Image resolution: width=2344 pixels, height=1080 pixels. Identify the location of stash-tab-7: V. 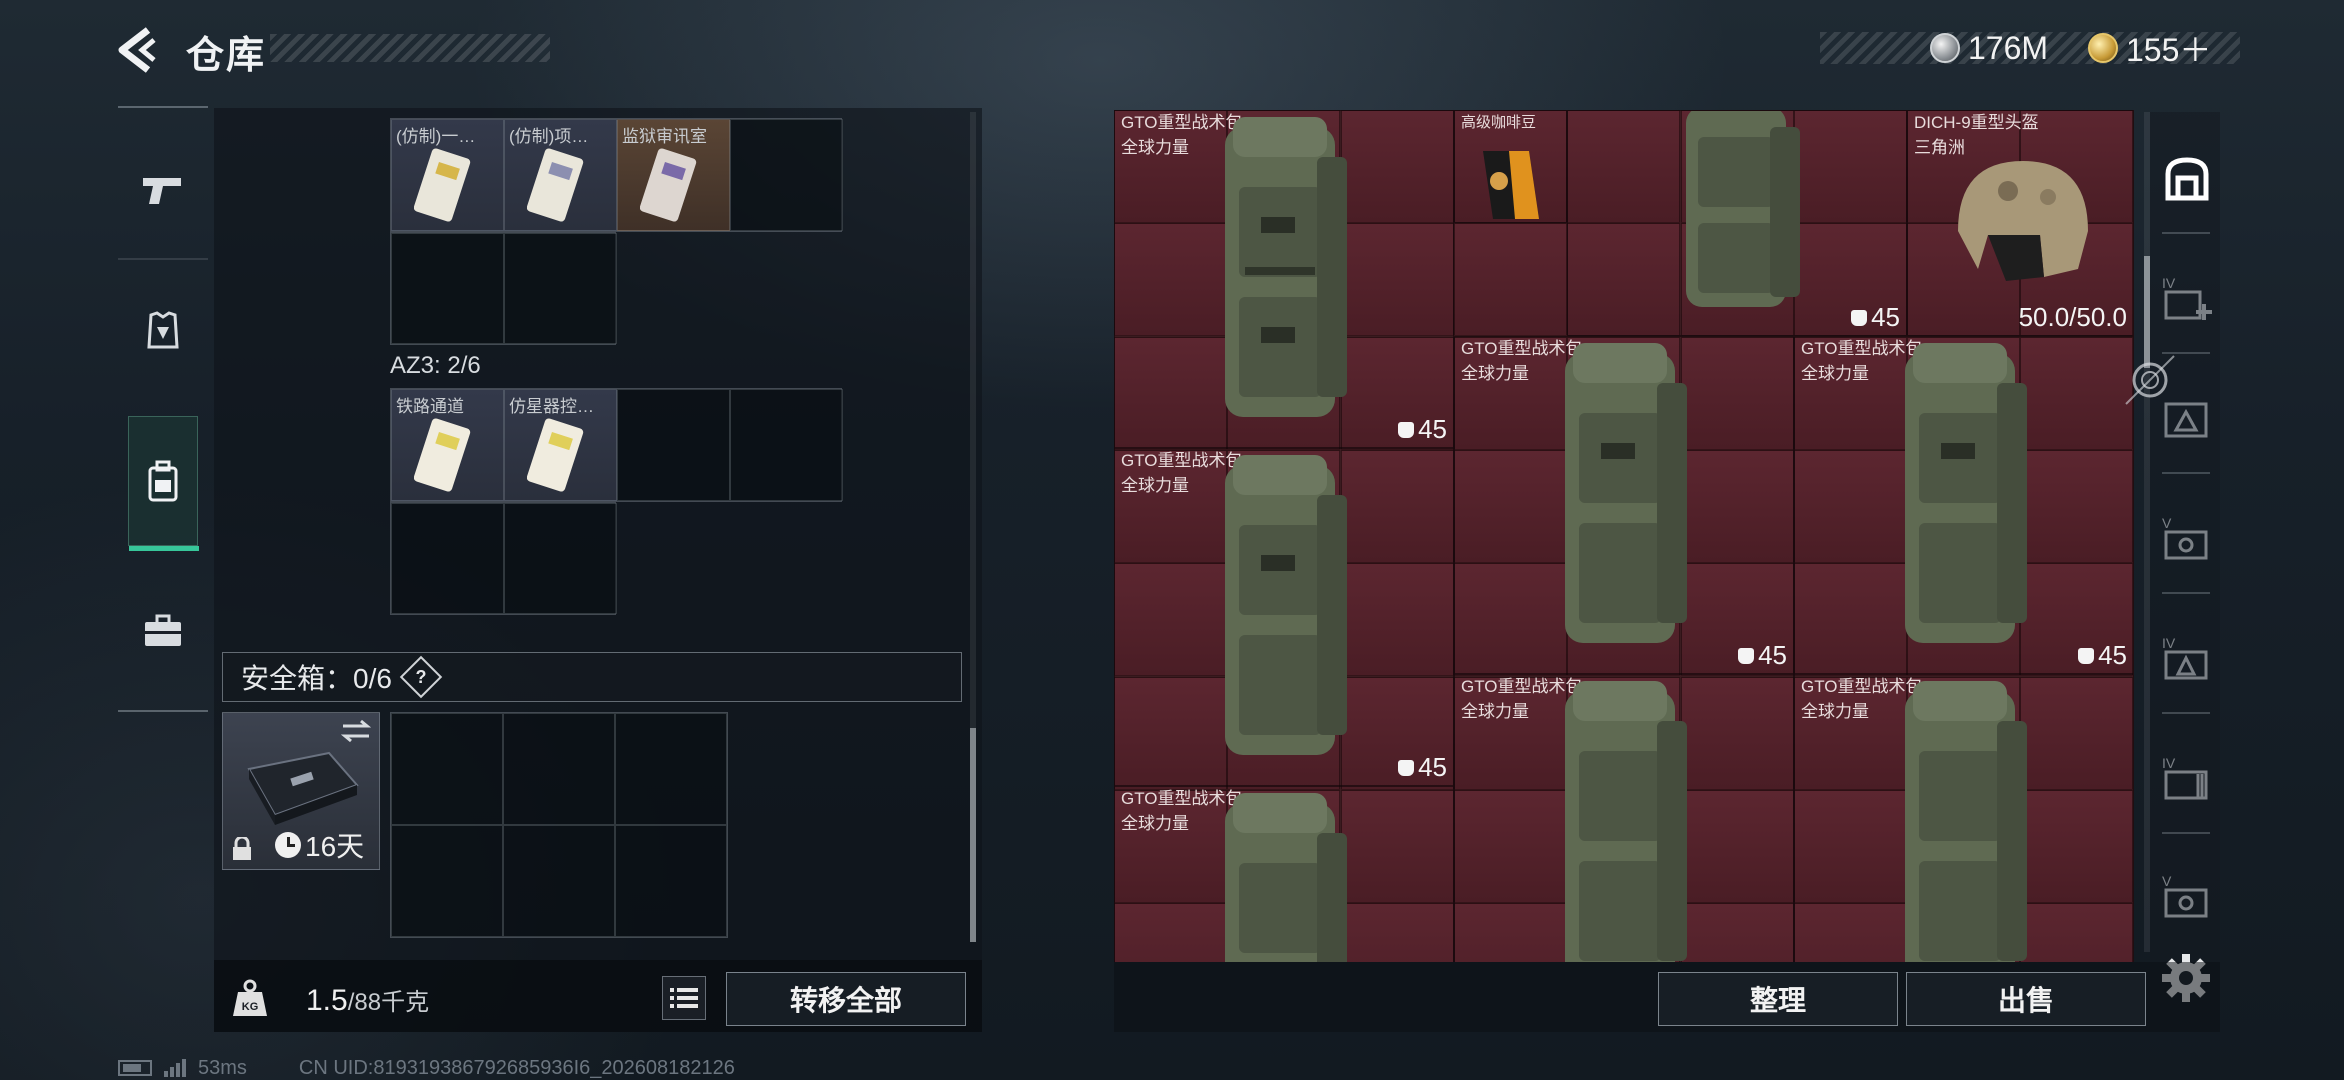
(2187, 897).